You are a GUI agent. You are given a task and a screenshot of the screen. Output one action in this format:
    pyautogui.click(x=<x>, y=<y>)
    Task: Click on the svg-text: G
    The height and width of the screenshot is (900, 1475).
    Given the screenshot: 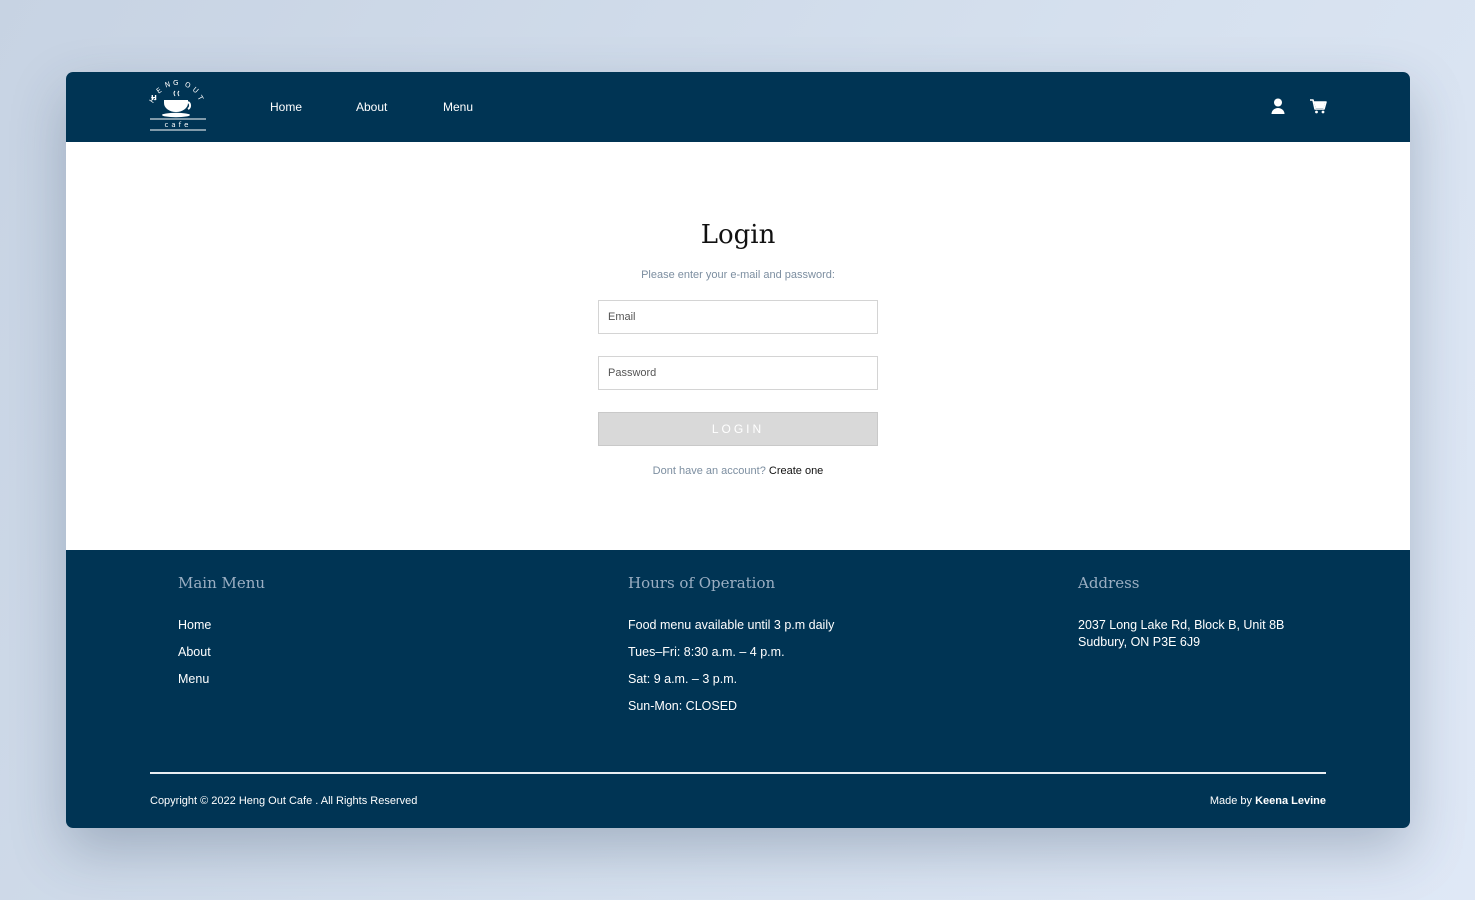 What is the action you would take?
    pyautogui.click(x=175, y=83)
    